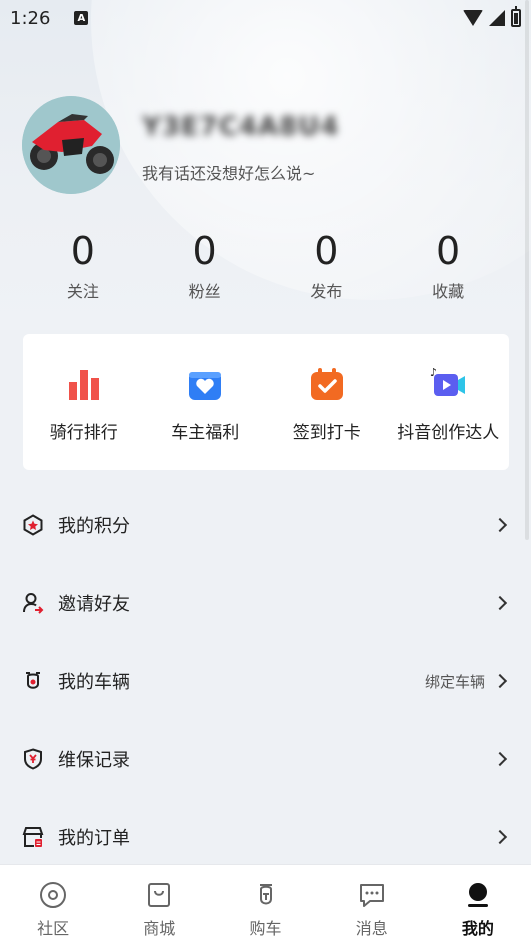 This screenshot has height=944, width=531. I want to click on shortcut-label: 抖音创作达人, so click(448, 433).